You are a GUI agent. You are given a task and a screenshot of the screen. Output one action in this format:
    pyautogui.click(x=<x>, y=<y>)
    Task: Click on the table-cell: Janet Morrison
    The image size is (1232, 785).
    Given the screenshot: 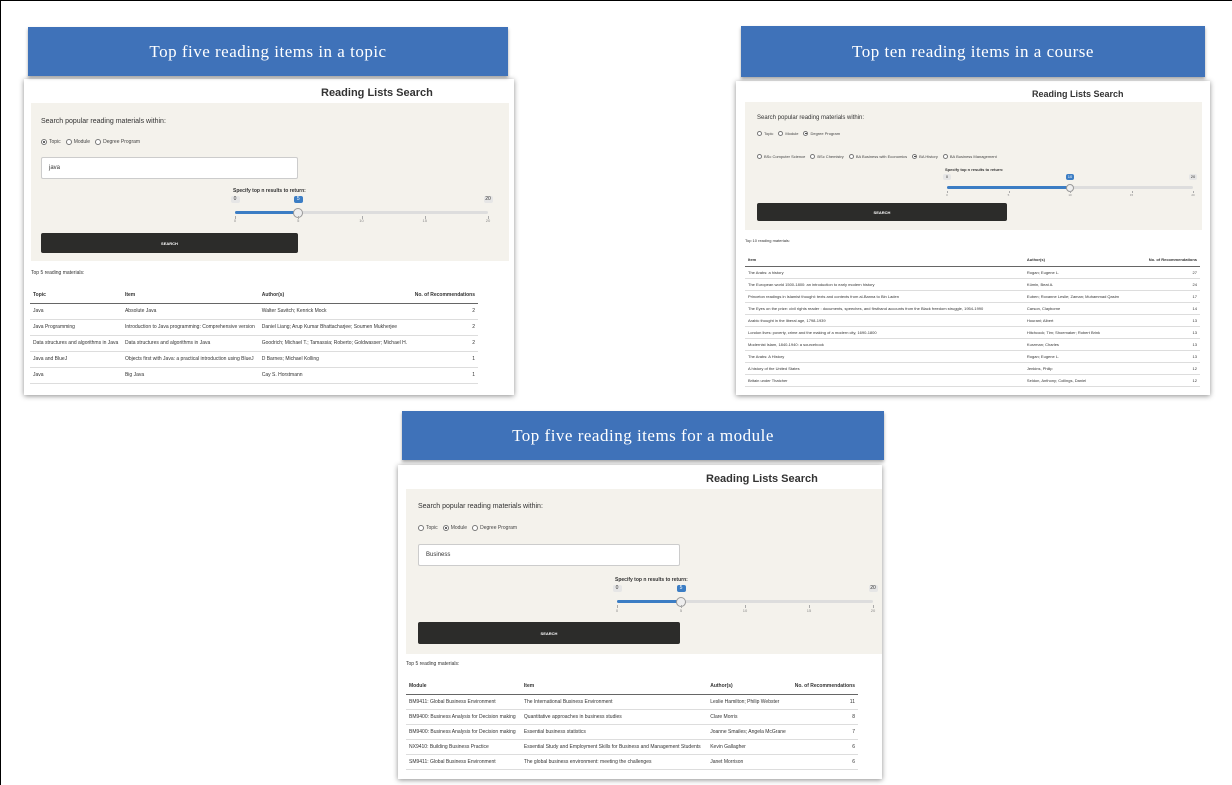 What is the action you would take?
    pyautogui.click(x=749, y=762)
    